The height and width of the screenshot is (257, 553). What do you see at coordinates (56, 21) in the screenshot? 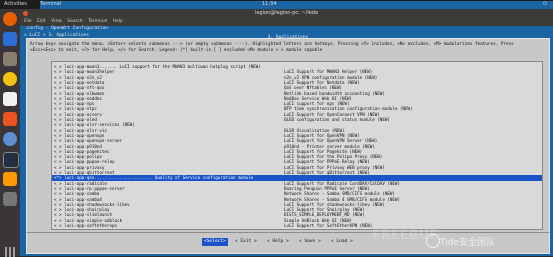
I see `menu-view: View` at bounding box center [56, 21].